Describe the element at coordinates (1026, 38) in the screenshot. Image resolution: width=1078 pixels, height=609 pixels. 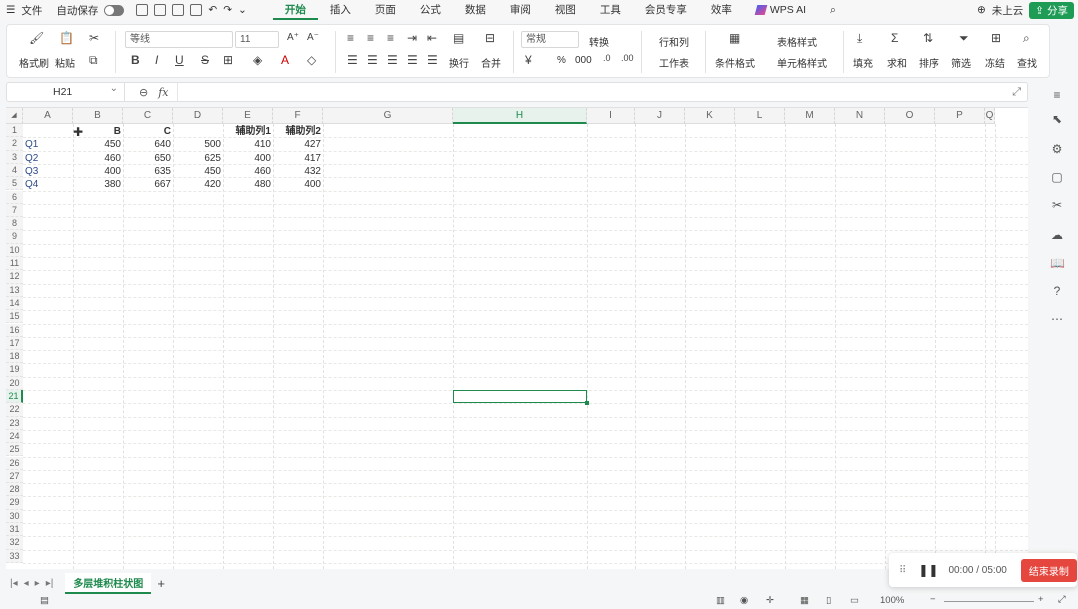
I see `find-icon: ⌕` at that location.